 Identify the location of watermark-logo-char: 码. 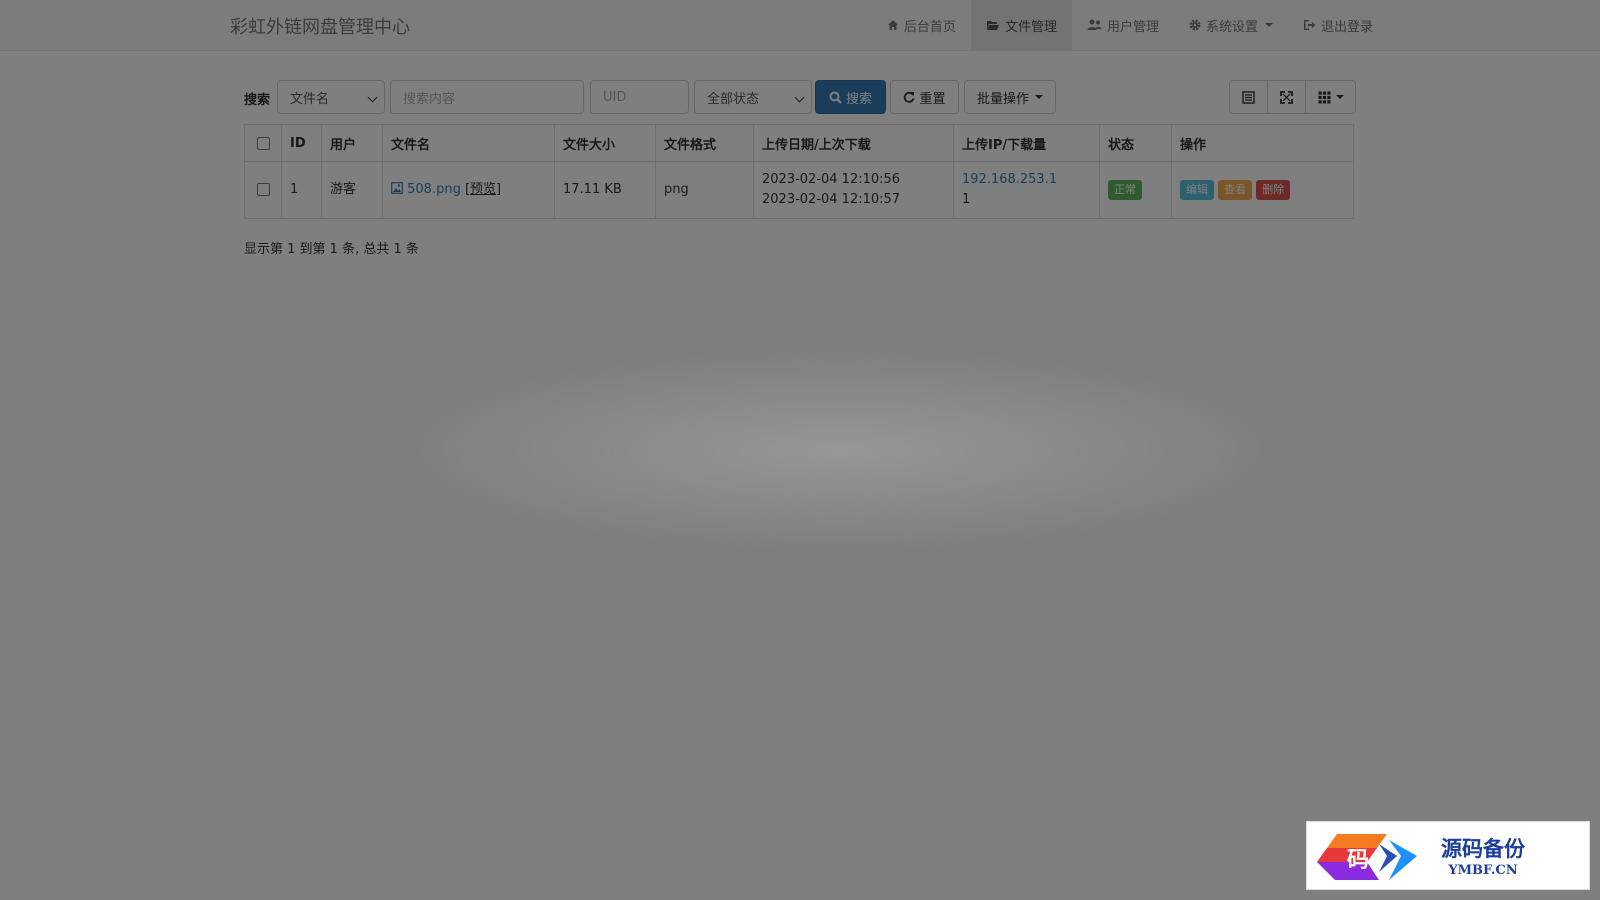
(1358, 860).